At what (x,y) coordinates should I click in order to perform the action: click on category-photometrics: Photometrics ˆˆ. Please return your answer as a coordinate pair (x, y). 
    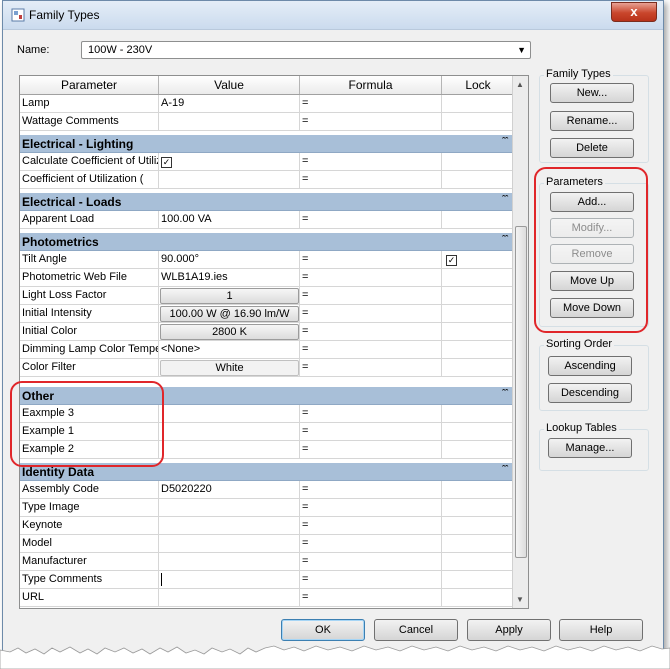
    Looking at the image, I should click on (267, 242).